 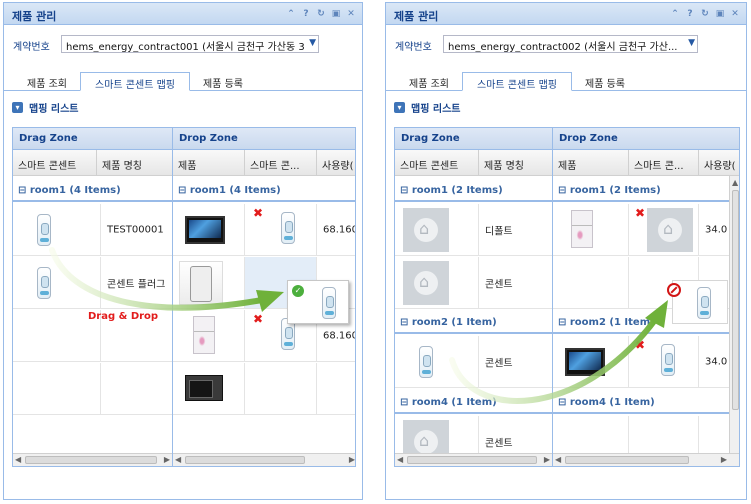 What do you see at coordinates (92, 283) in the screenshot?
I see `drag-row: 콘센트 플러그` at bounding box center [92, 283].